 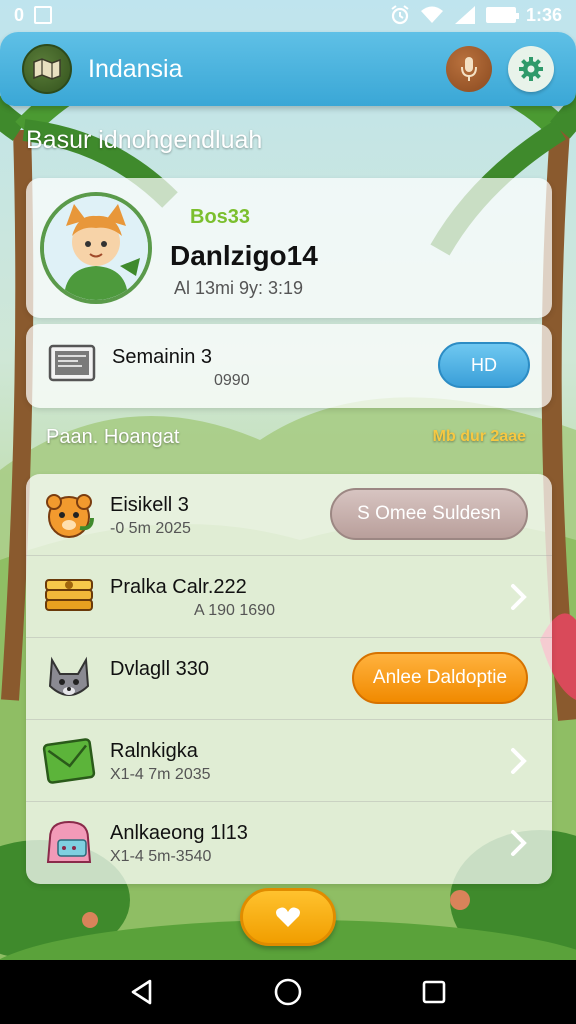 What do you see at coordinates (160, 774) in the screenshot?
I see `item-subtitle: X1-4 7m 2035` at bounding box center [160, 774].